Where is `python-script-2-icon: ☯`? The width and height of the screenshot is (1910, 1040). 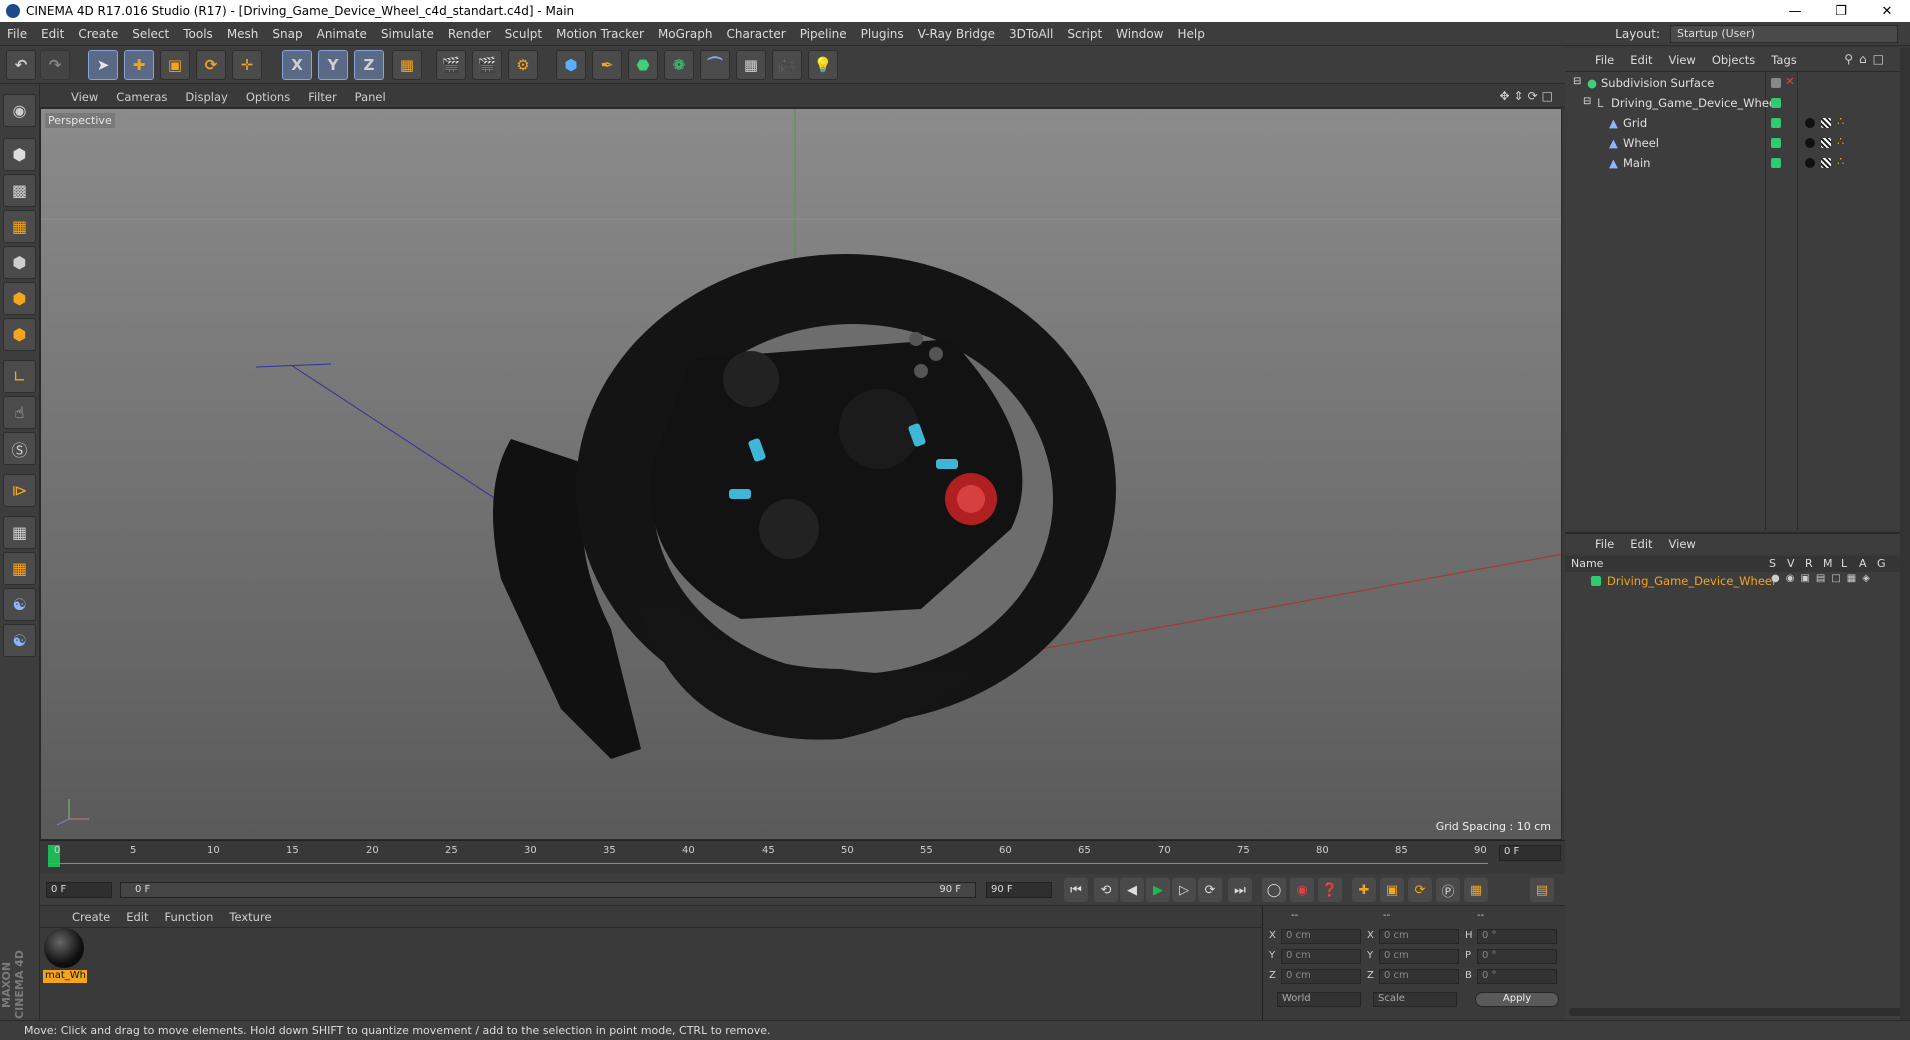 python-script-2-icon: ☯ is located at coordinates (19, 640).